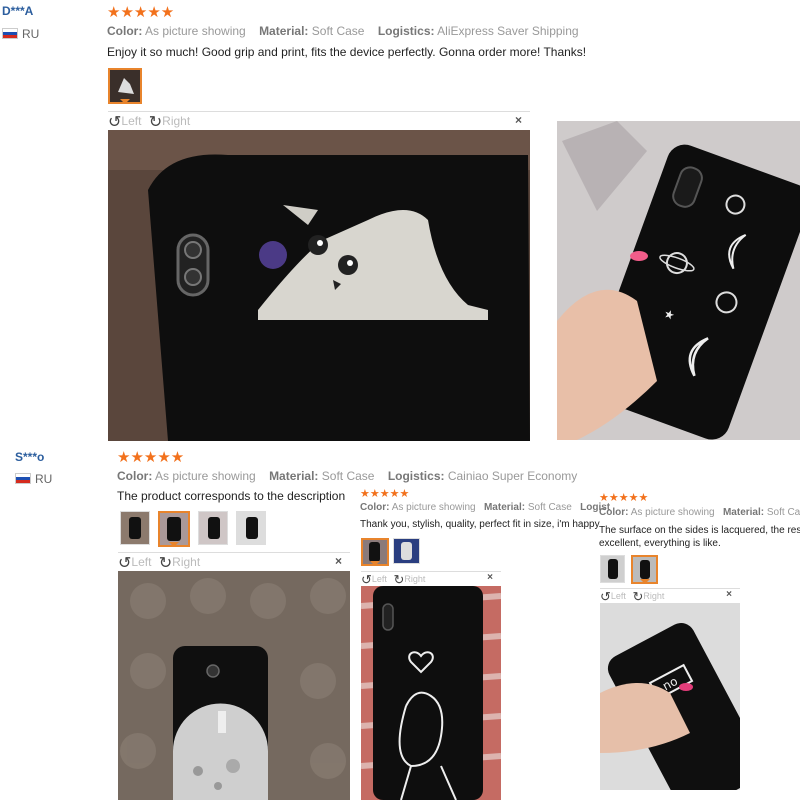 Image resolution: width=800 pixels, height=800 pixels. I want to click on reviewer-name: D***A, so click(17, 11).